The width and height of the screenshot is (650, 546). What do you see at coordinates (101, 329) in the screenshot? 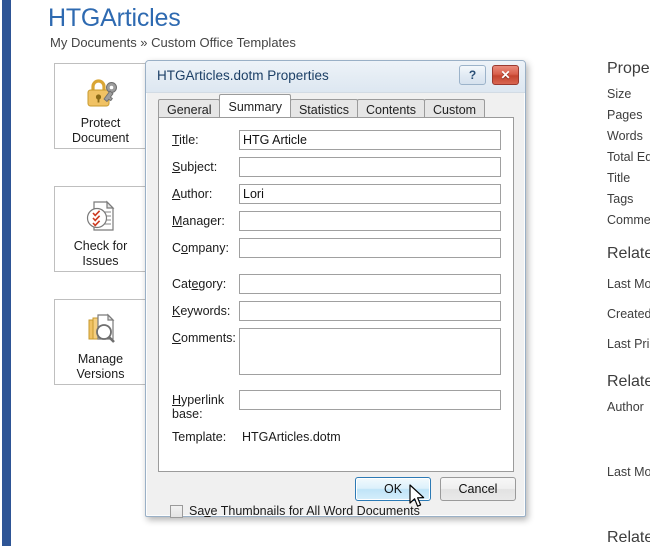
I see `document-search-icon` at bounding box center [101, 329].